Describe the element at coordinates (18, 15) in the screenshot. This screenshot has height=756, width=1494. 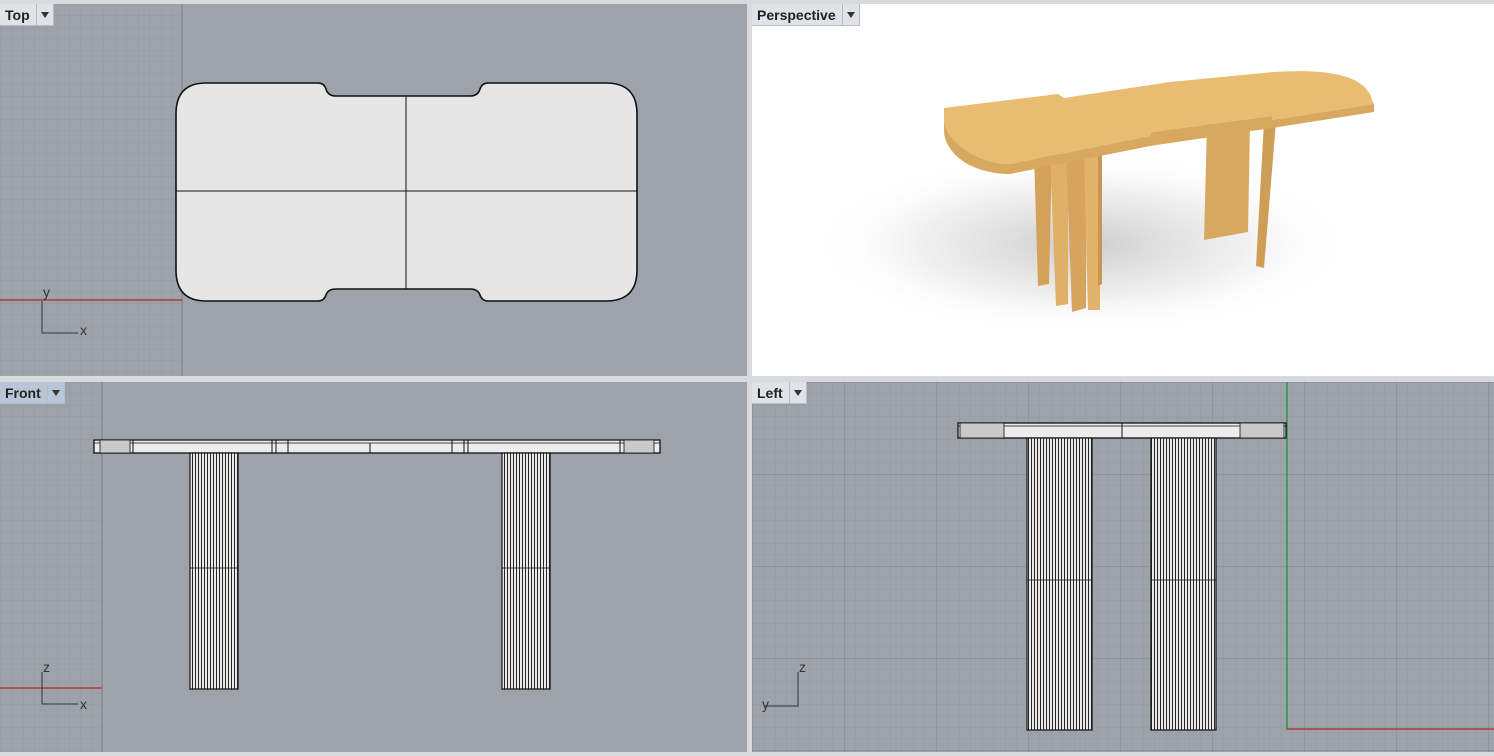
I see `viewport-title: Top` at that location.